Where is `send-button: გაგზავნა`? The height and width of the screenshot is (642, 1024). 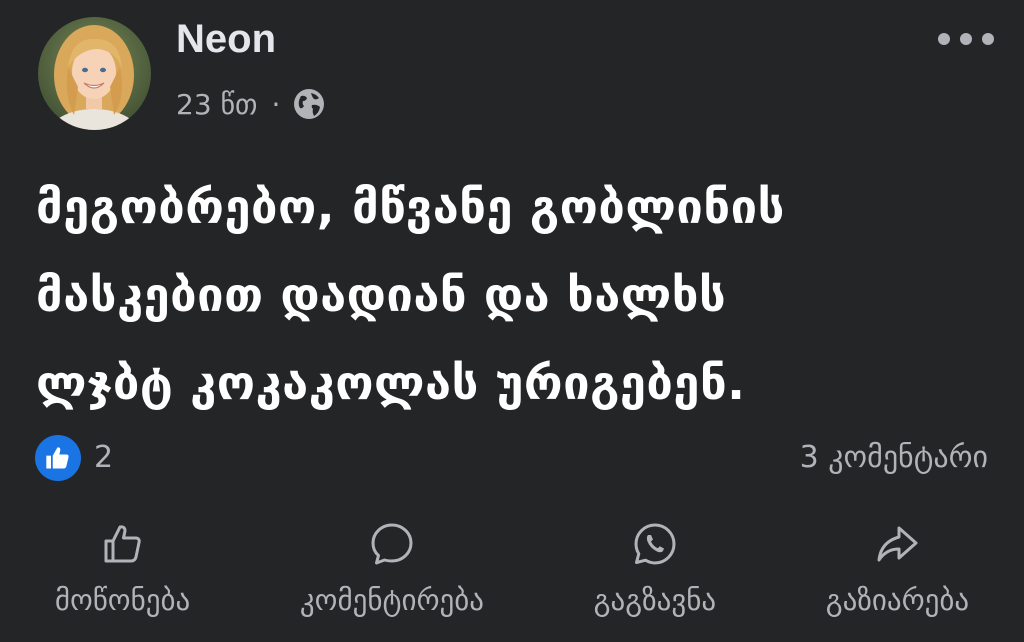
send-button: გაგზავნა is located at coordinates (655, 575).